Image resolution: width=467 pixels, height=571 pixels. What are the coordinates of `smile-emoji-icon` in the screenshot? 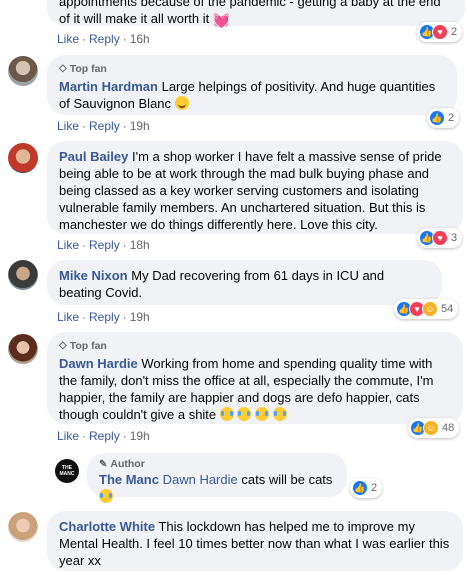 It's located at (181, 103).